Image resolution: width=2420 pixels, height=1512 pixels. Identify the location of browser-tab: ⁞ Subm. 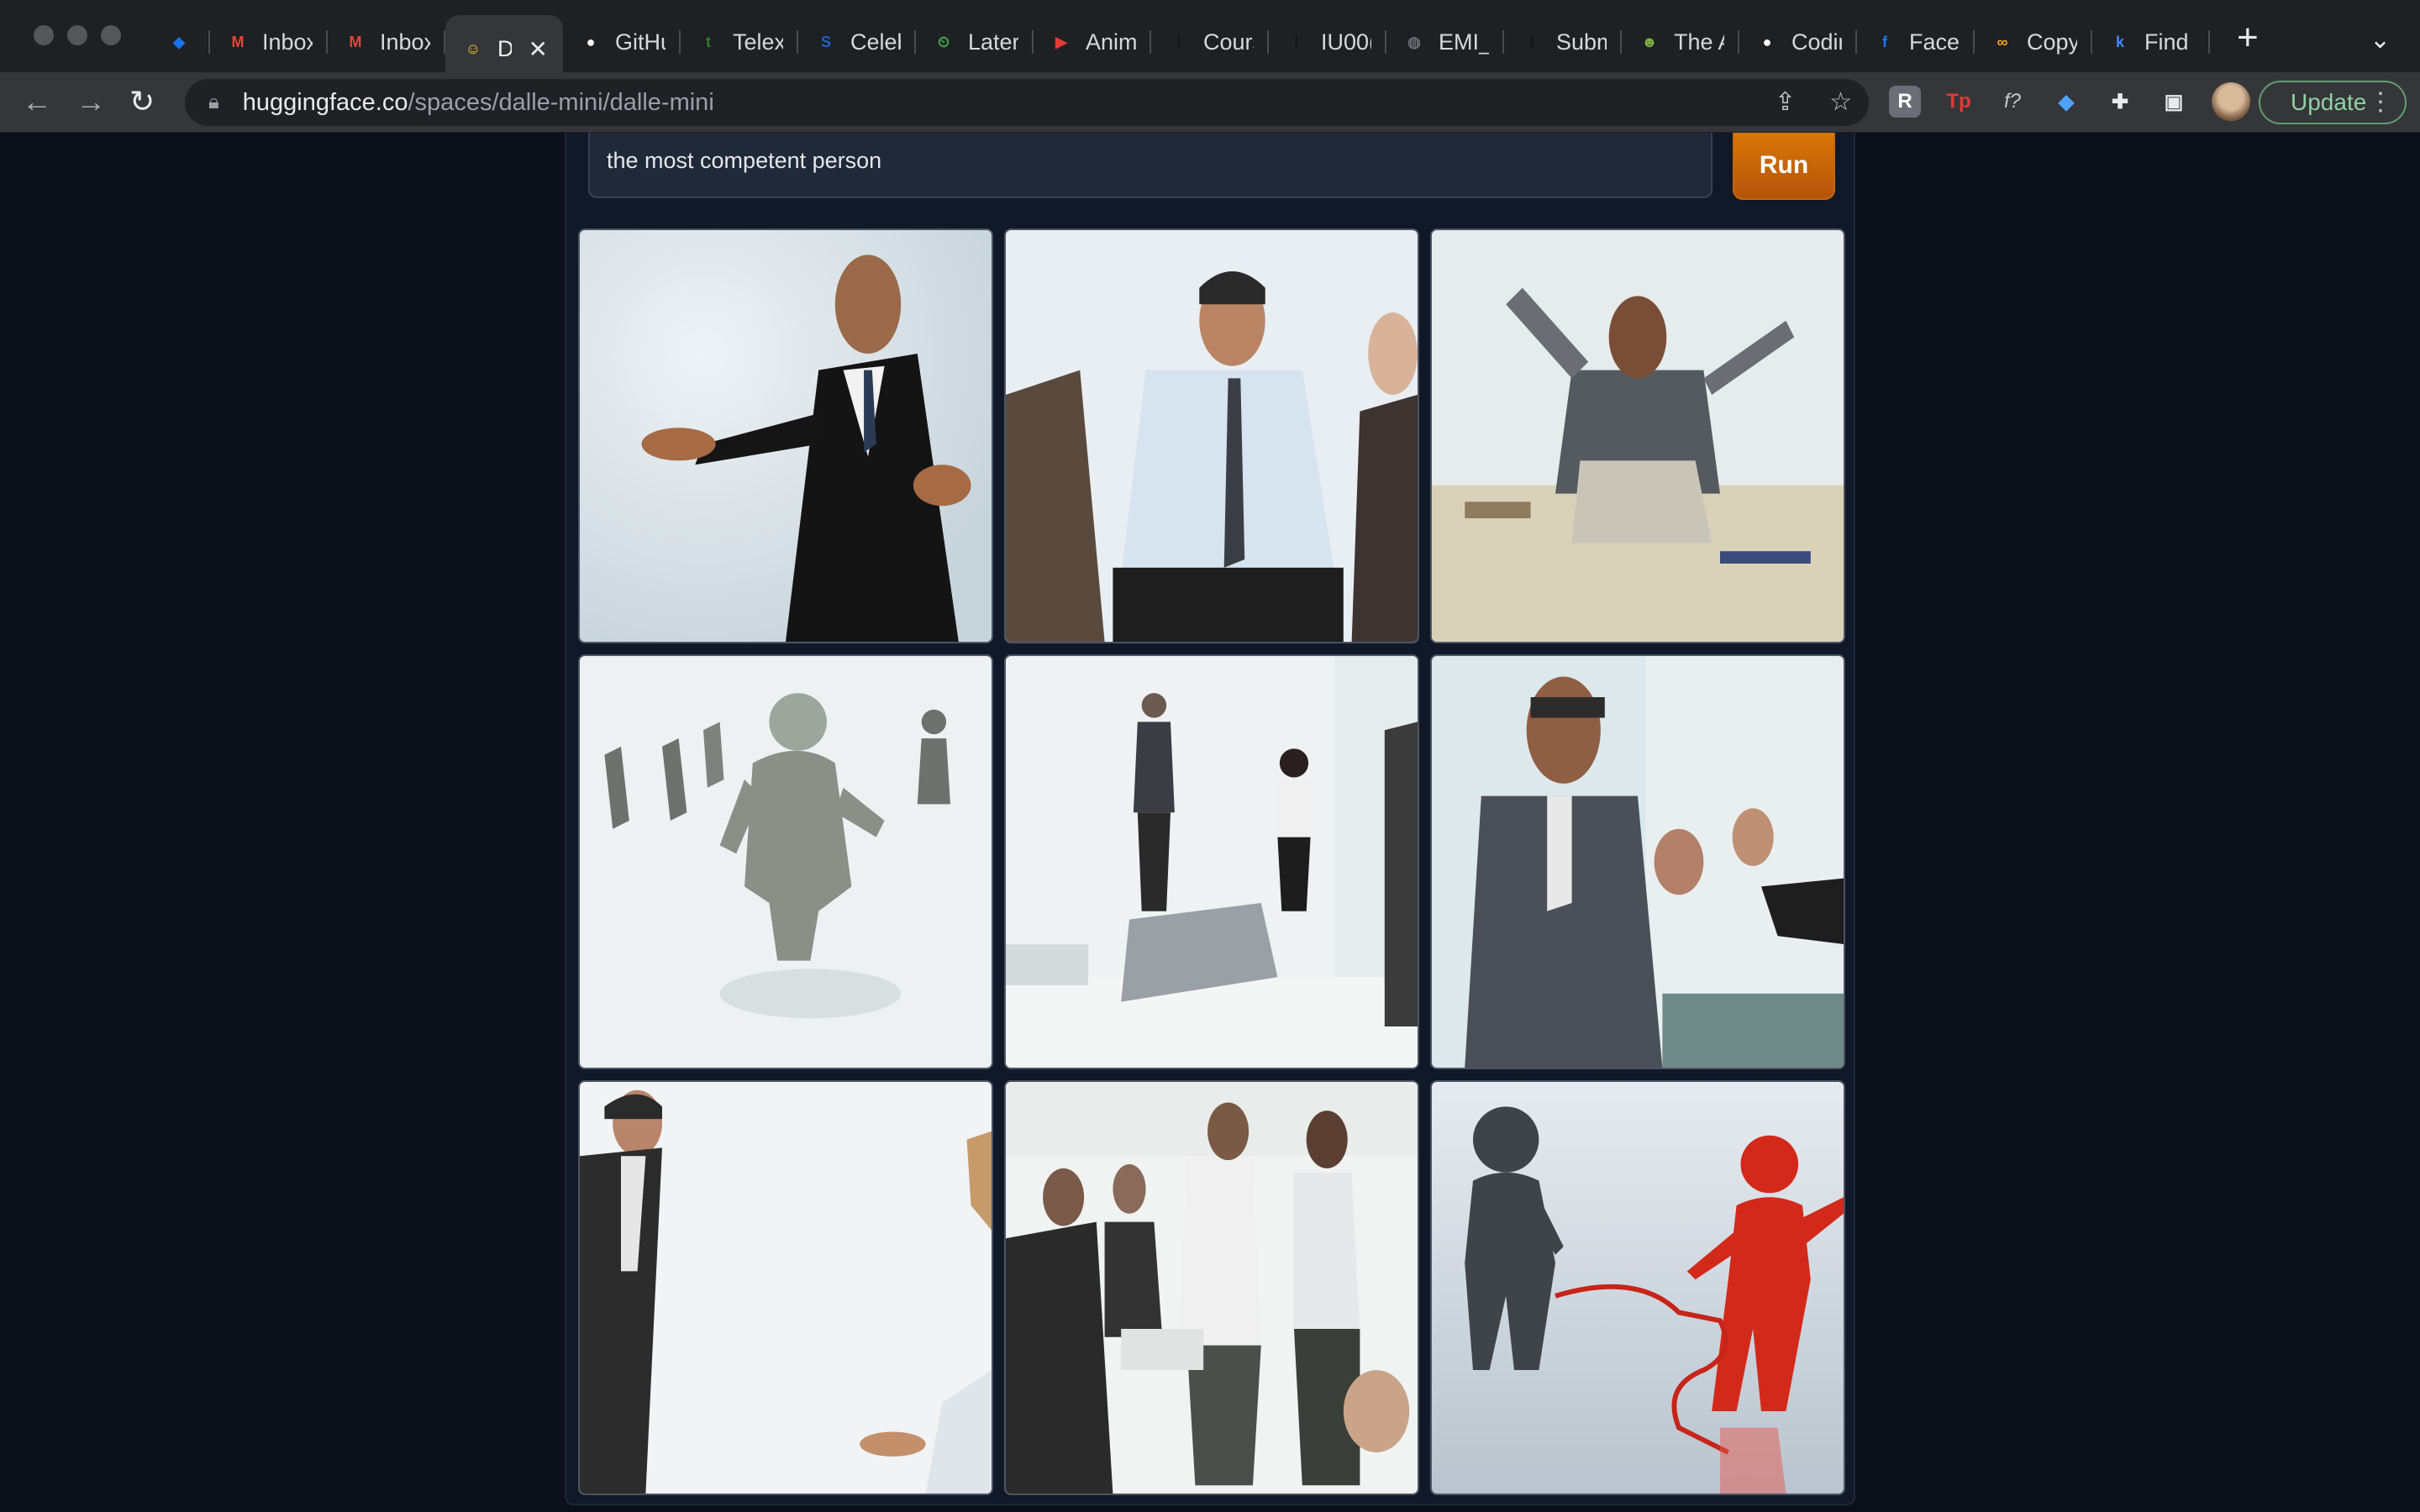
(1563, 42).